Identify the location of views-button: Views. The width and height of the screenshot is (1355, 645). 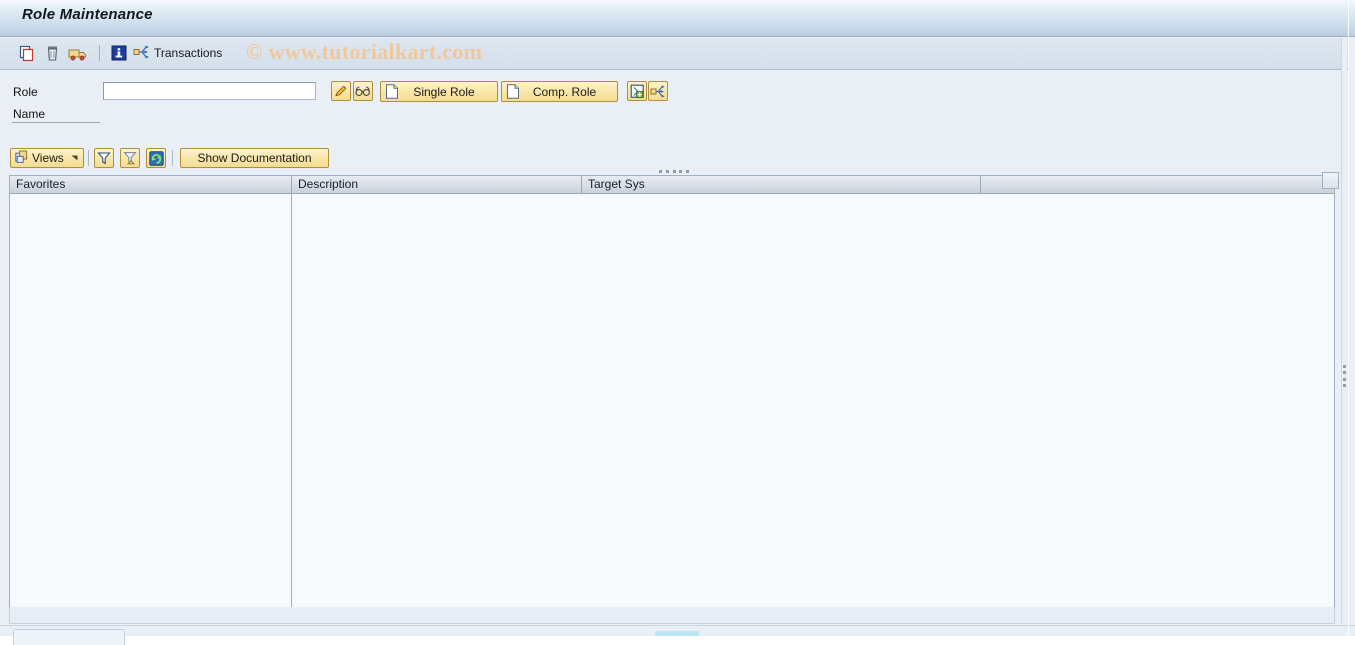
(47, 158).